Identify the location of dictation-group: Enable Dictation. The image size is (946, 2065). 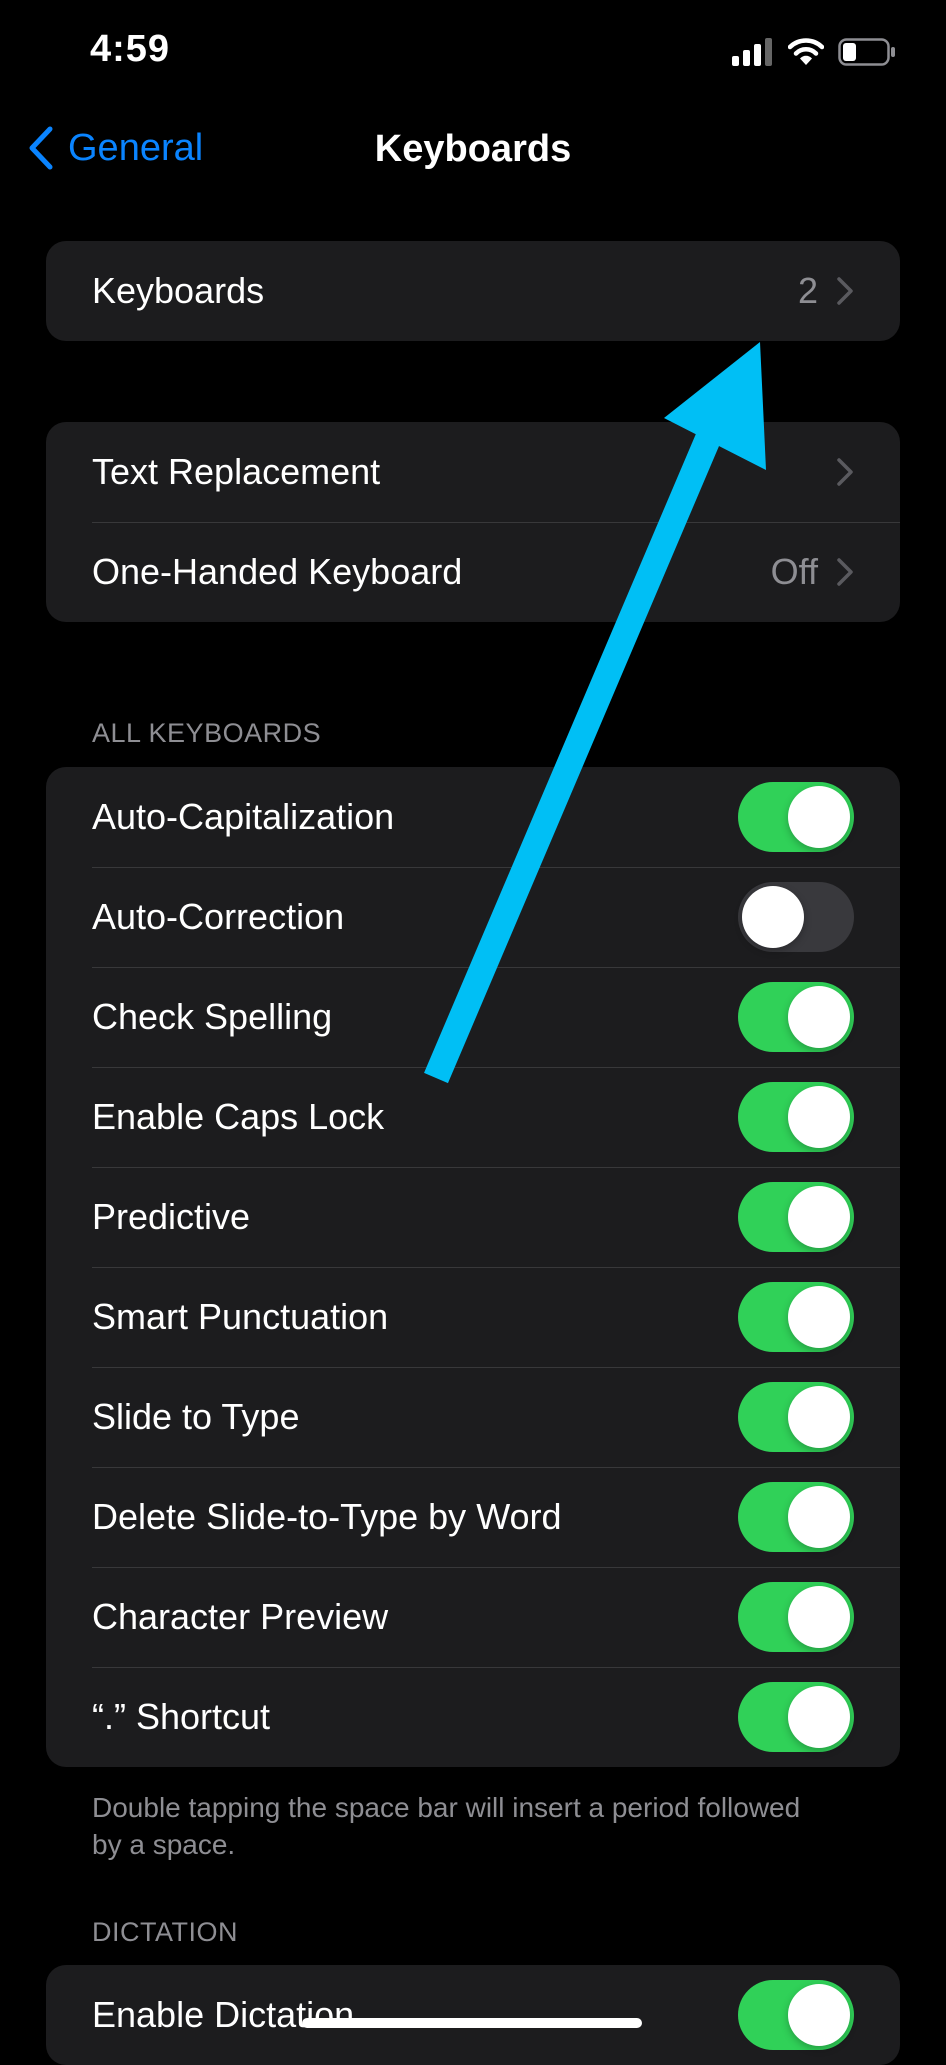
(473, 2015).